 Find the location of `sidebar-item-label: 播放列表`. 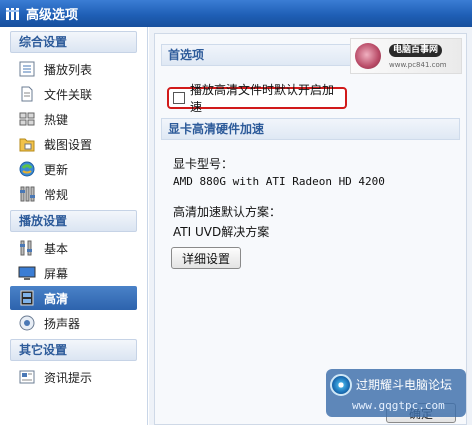

sidebar-item-label: 播放列表 is located at coordinates (68, 69).